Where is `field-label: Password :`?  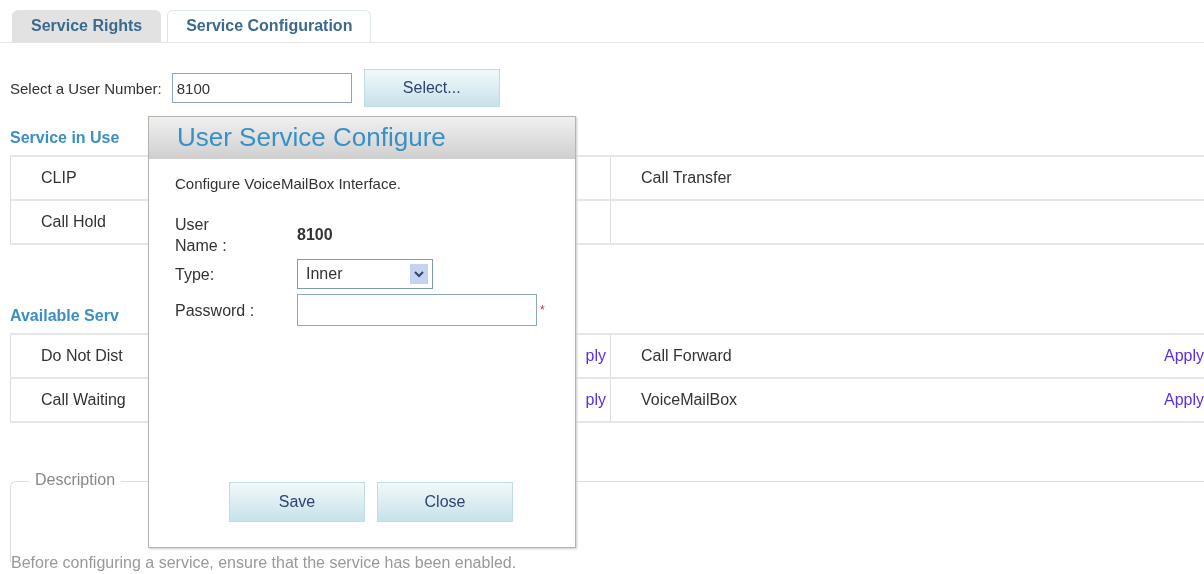
field-label: Password : is located at coordinates (215, 310).